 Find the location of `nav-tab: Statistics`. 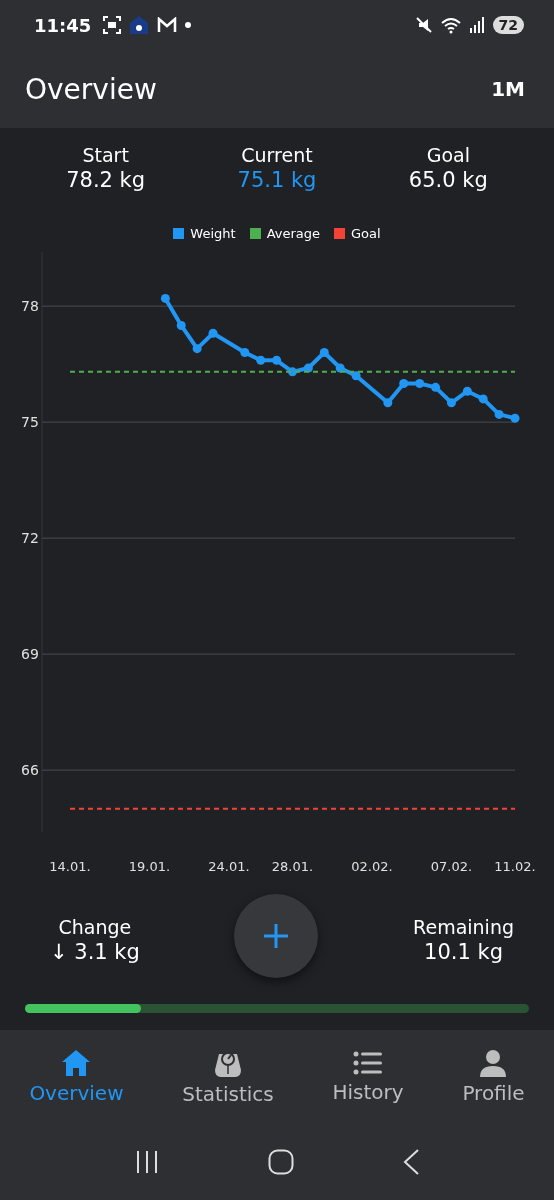

nav-tab: Statistics is located at coordinates (228, 1077).